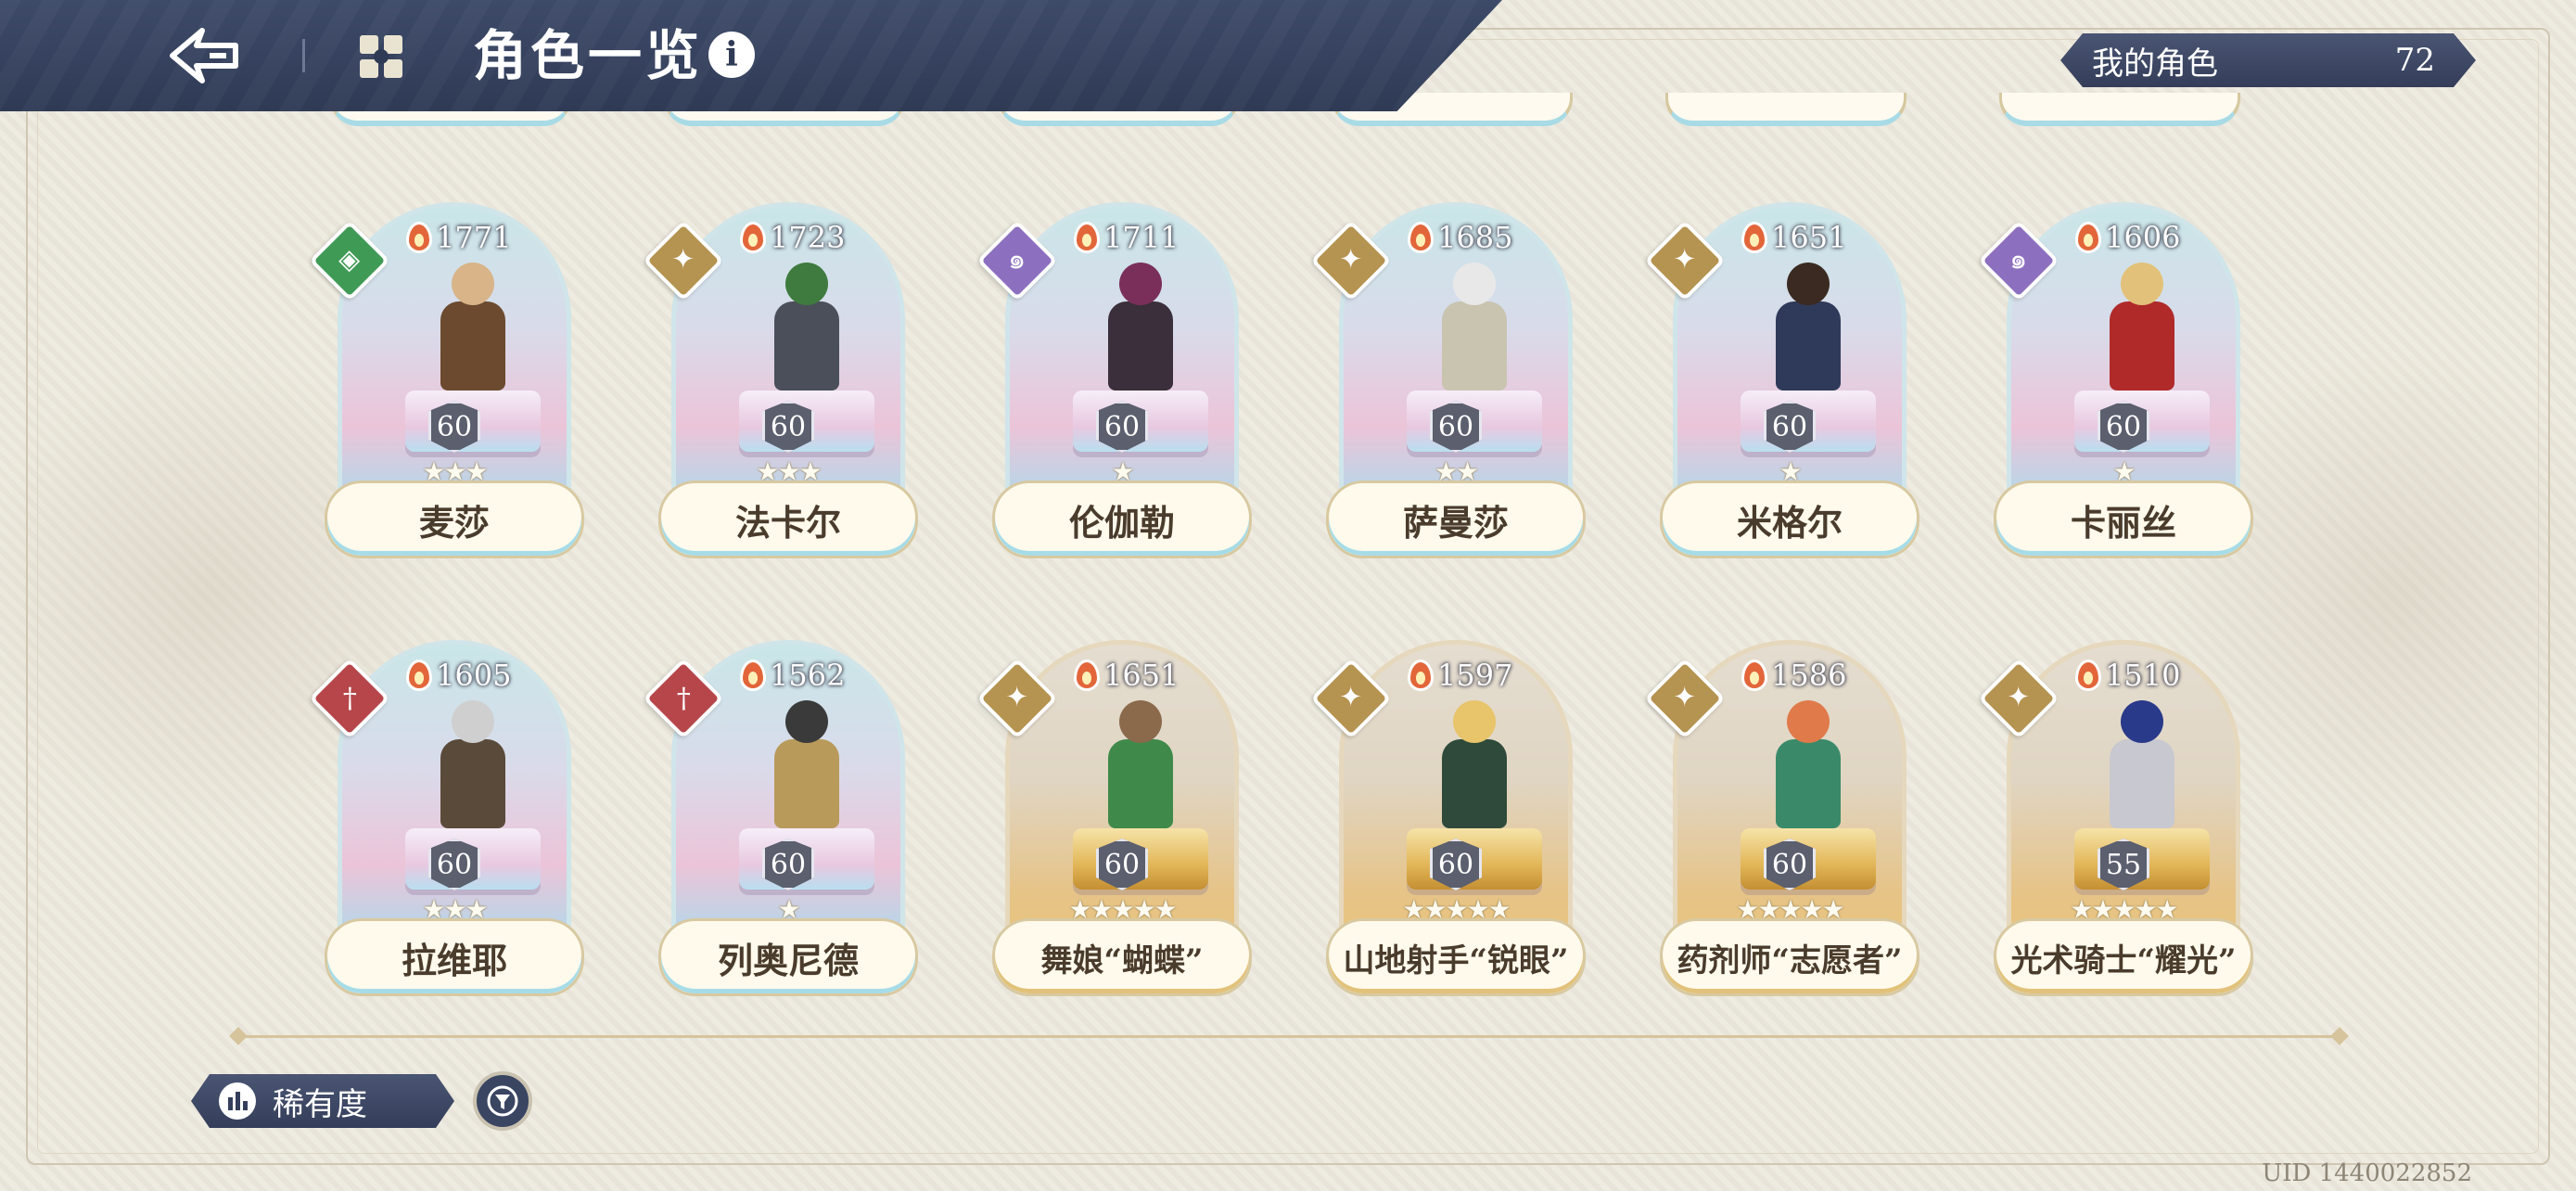 This screenshot has height=1191, width=2576. What do you see at coordinates (1142, 237) in the screenshot?
I see `power-value: 1711` at bounding box center [1142, 237].